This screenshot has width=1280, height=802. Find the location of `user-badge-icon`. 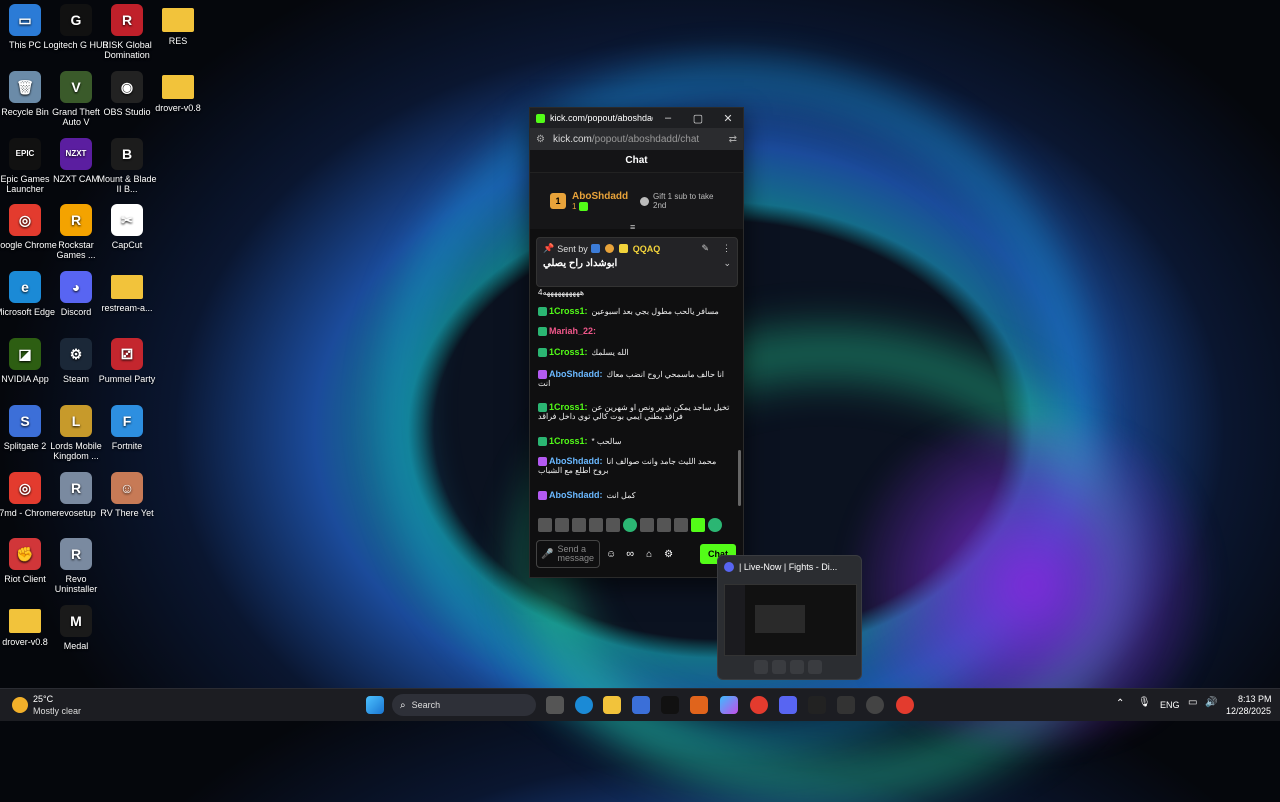

user-badge-icon is located at coordinates (542, 312).